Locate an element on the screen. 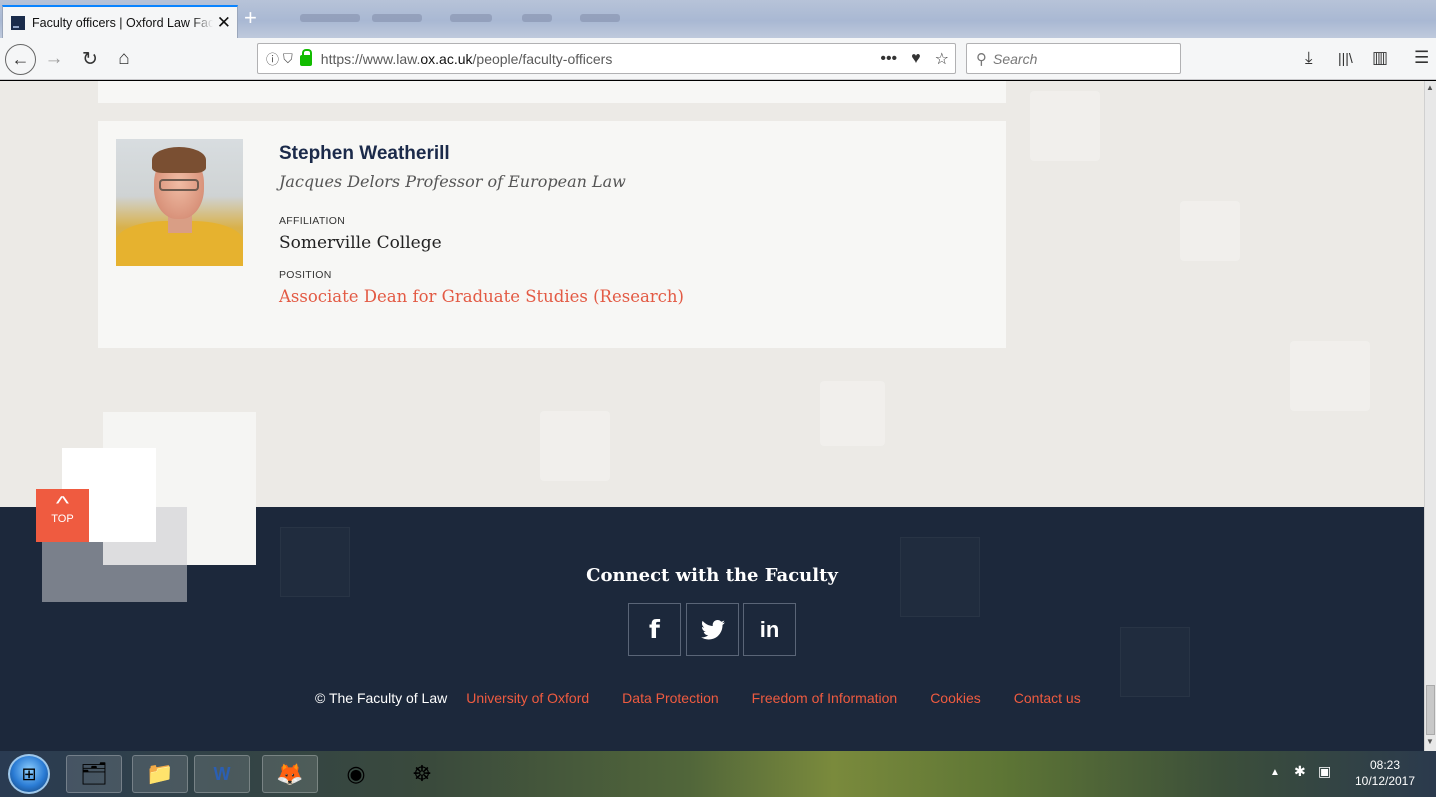 Image resolution: width=1436 pixels, height=797 pixels. menu-icon: ☰ is located at coordinates (1421, 58).